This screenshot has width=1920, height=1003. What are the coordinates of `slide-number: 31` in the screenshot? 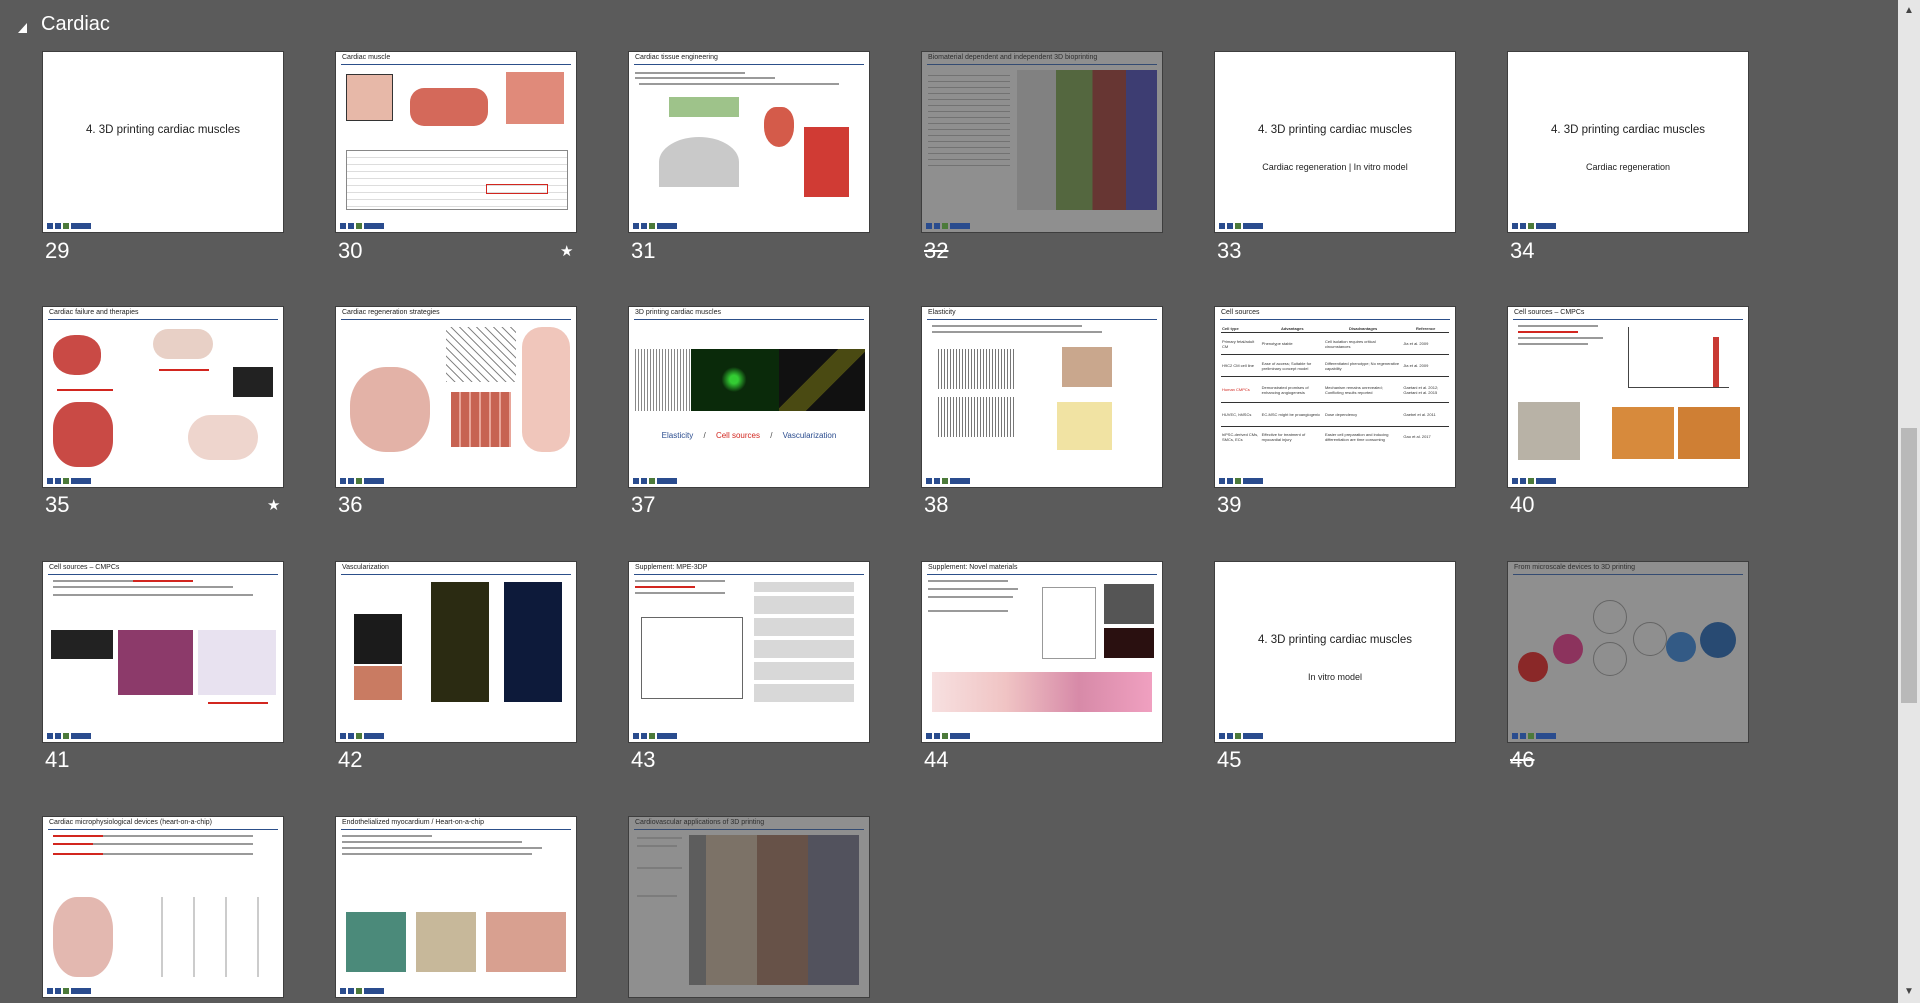 It's located at (643, 250).